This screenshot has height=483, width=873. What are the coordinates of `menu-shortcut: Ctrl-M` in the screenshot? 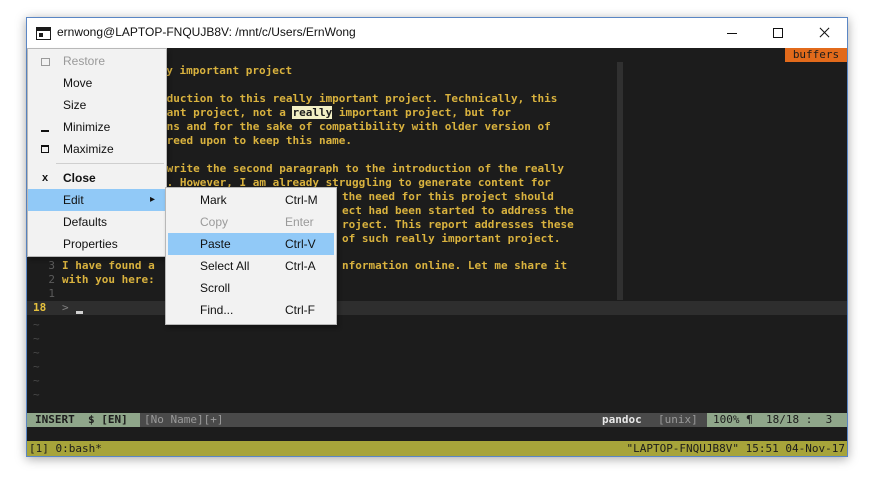 It's located at (301, 200).